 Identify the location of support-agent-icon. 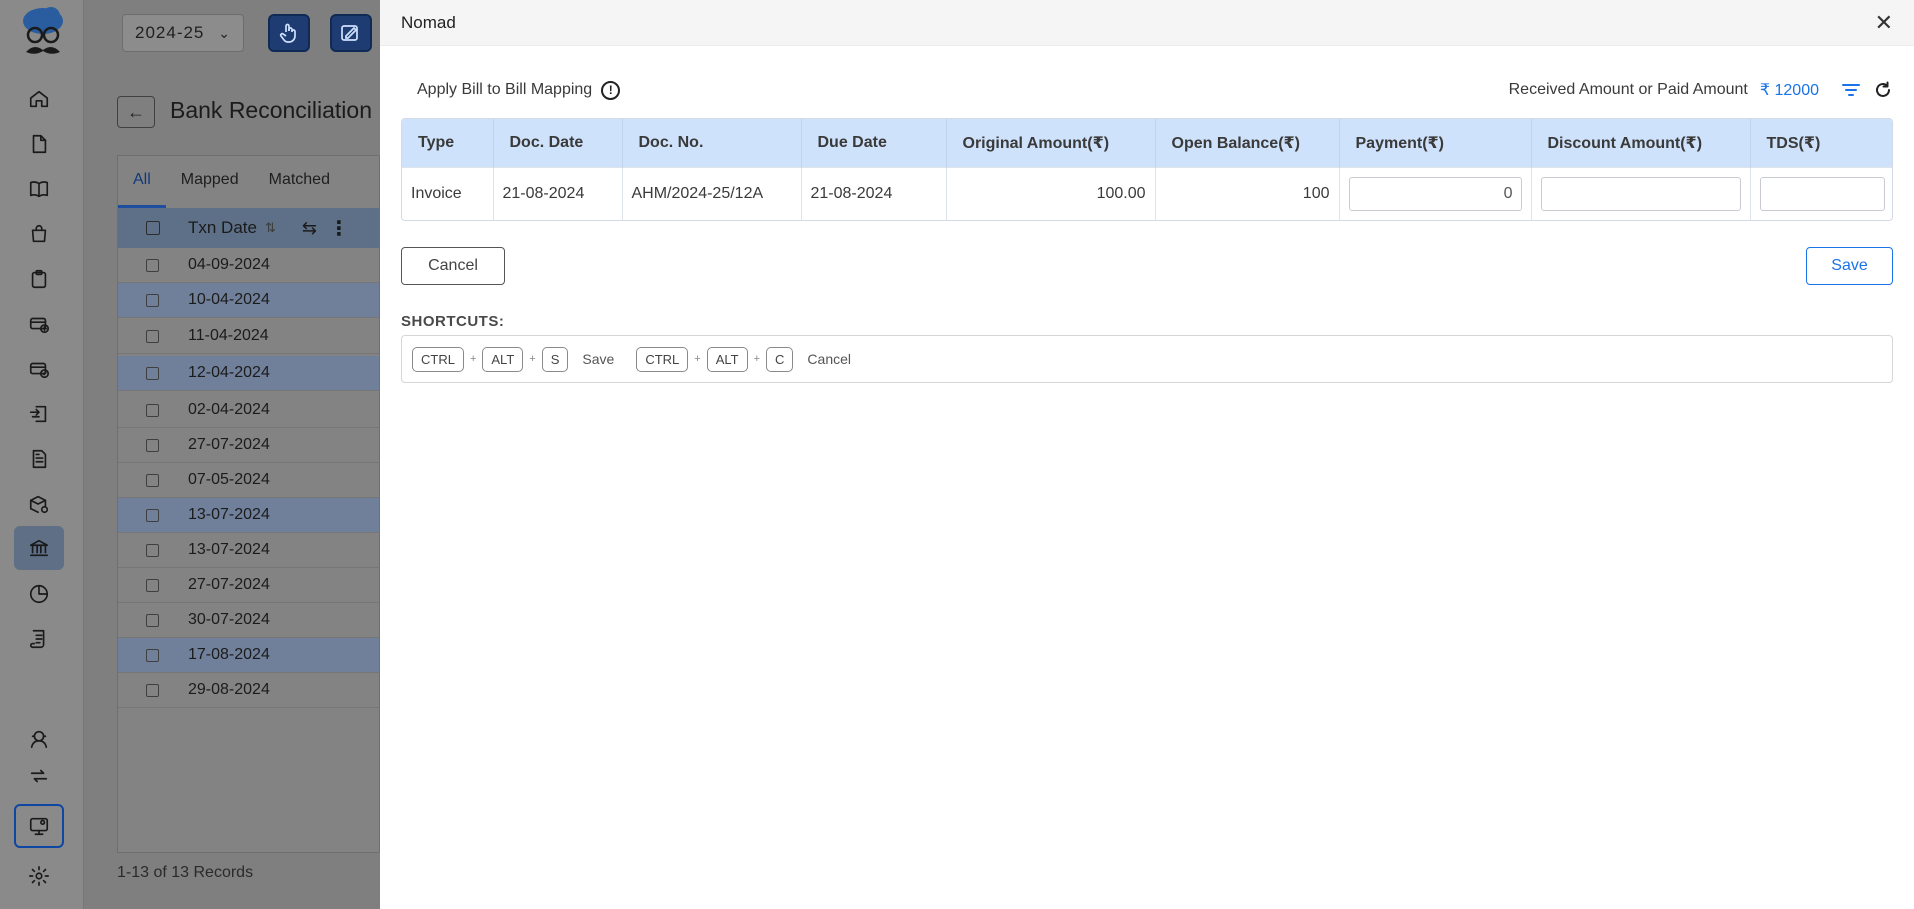
(39, 739).